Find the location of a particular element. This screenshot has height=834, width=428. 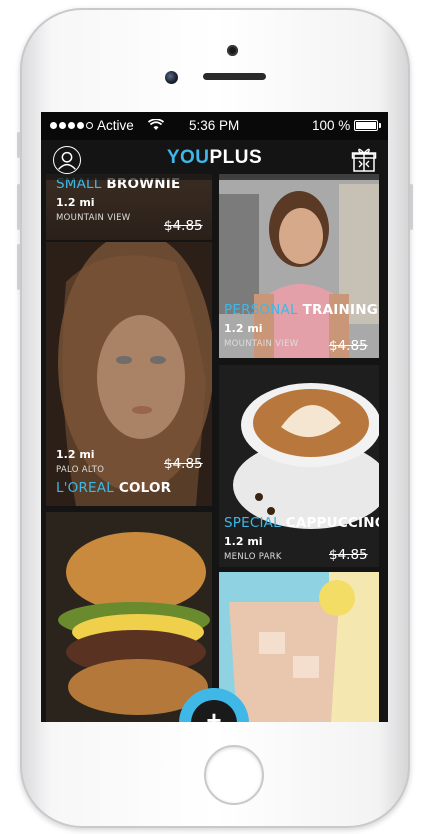

volume-down-button is located at coordinates (18, 267).